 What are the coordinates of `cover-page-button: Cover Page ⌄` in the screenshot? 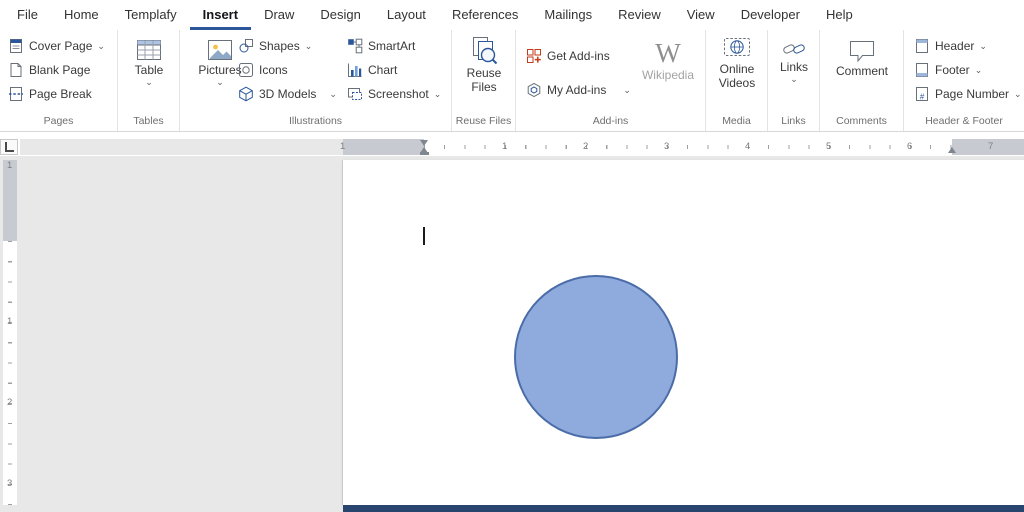 It's located at (56, 46).